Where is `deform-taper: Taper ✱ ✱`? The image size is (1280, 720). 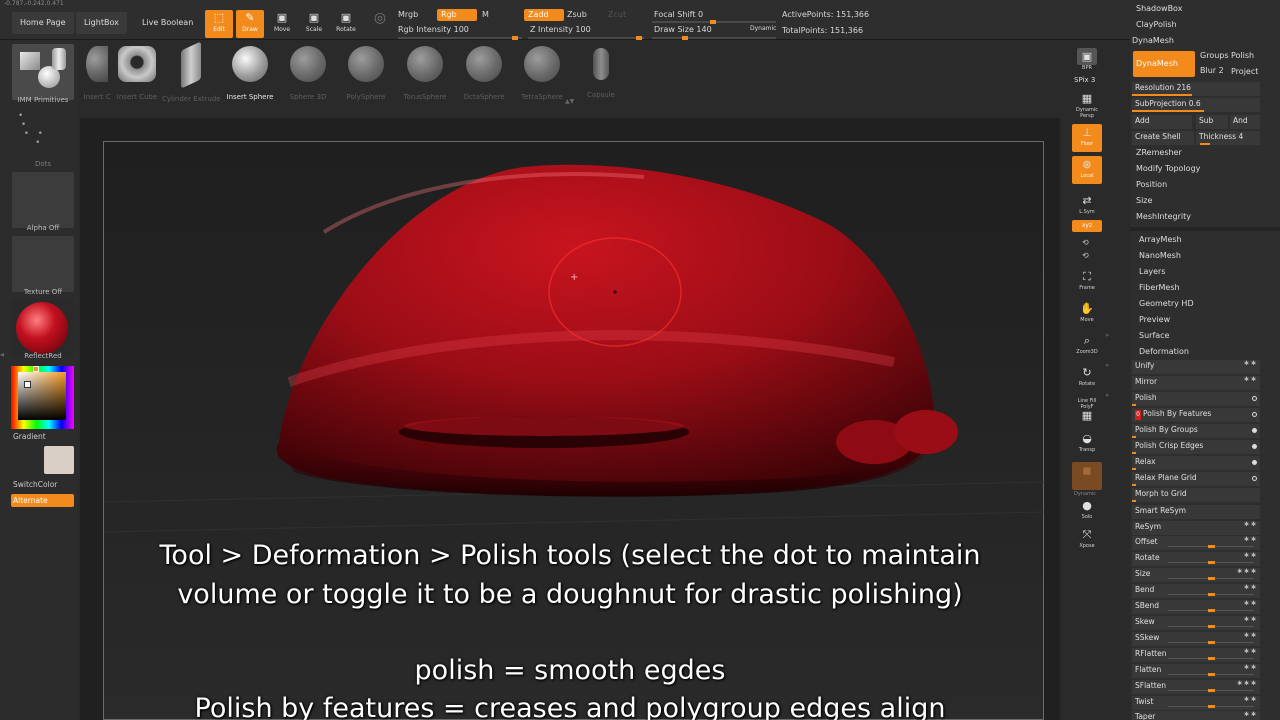 deform-taper: Taper ✱ ✱ is located at coordinates (1196, 715).